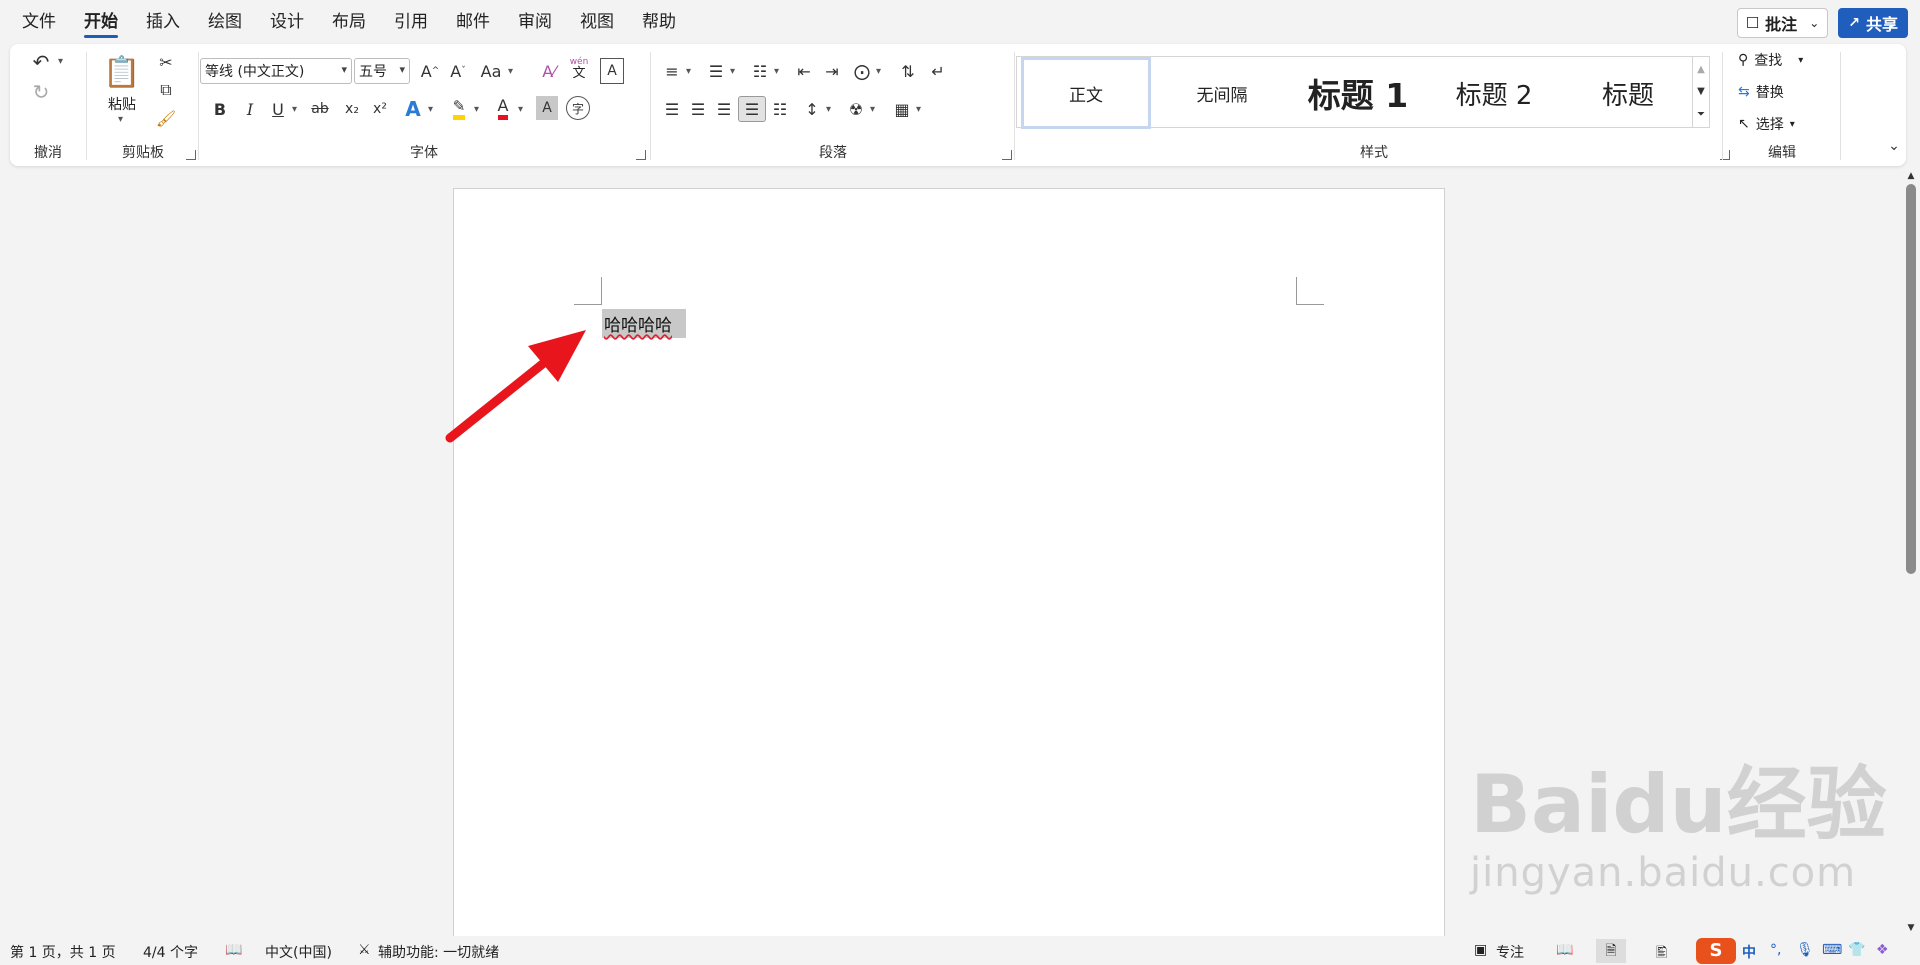 The height and width of the screenshot is (965, 1920). I want to click on char-border-icon: A, so click(612, 71).